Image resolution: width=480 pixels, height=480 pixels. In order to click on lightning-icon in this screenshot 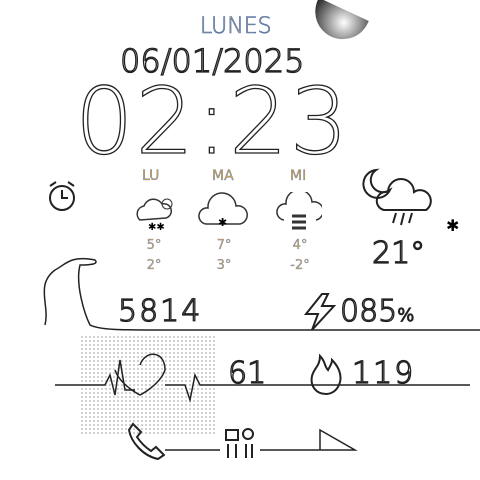, I will do `click(320, 312)`.